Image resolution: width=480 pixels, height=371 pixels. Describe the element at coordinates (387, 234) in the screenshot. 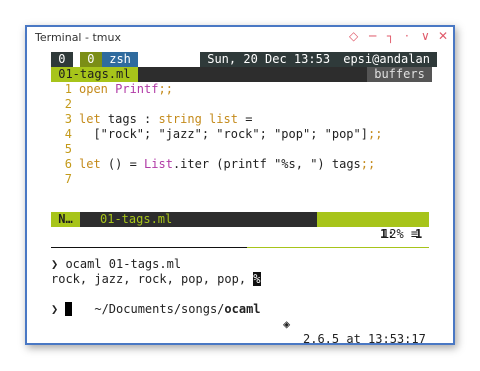

I see `line-number: 1:` at that location.